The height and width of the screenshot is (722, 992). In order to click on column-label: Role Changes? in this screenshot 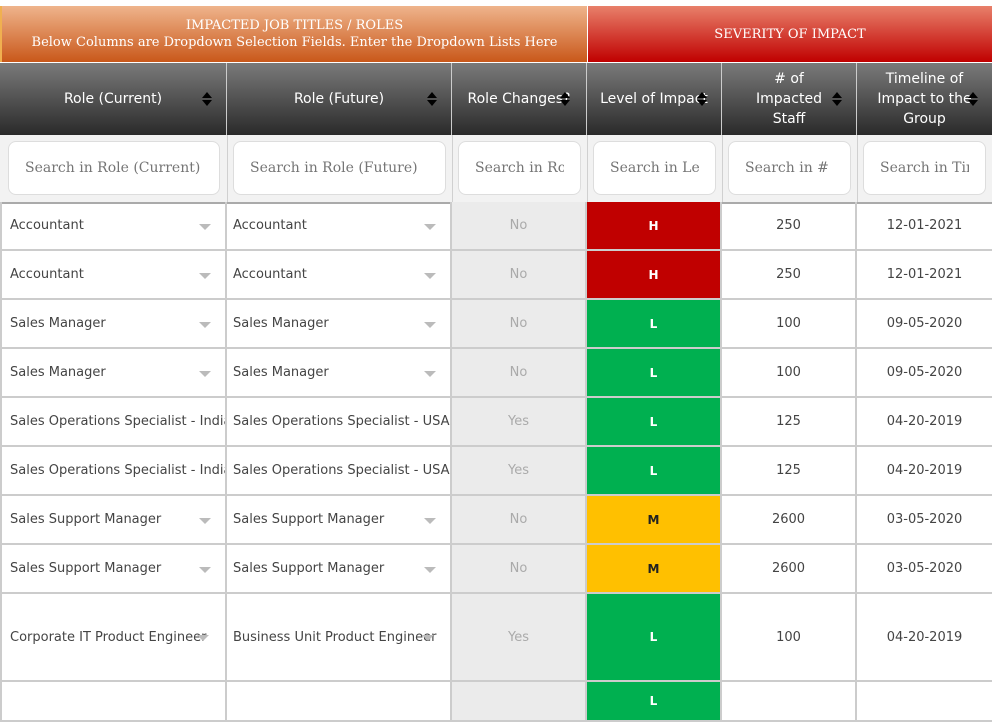, I will do `click(519, 99)`.